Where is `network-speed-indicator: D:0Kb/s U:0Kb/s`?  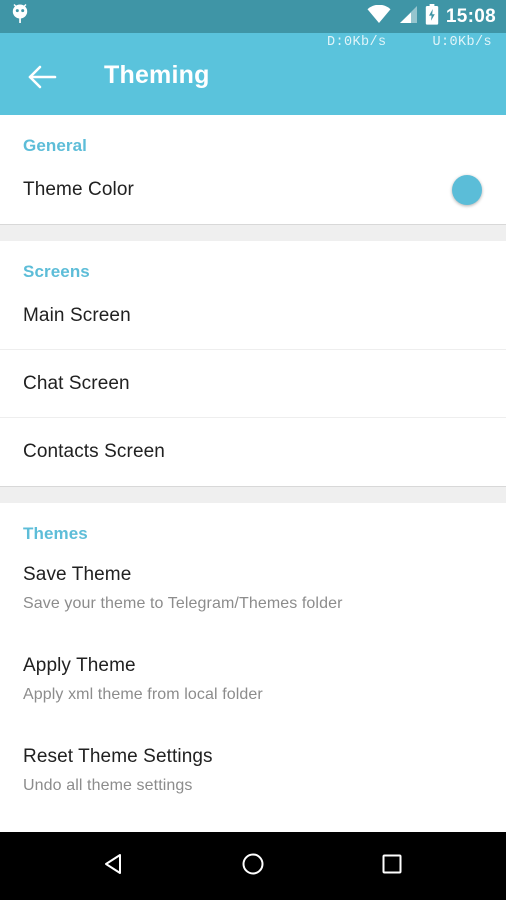 network-speed-indicator: D:0Kb/s U:0Kb/s is located at coordinates (409, 42).